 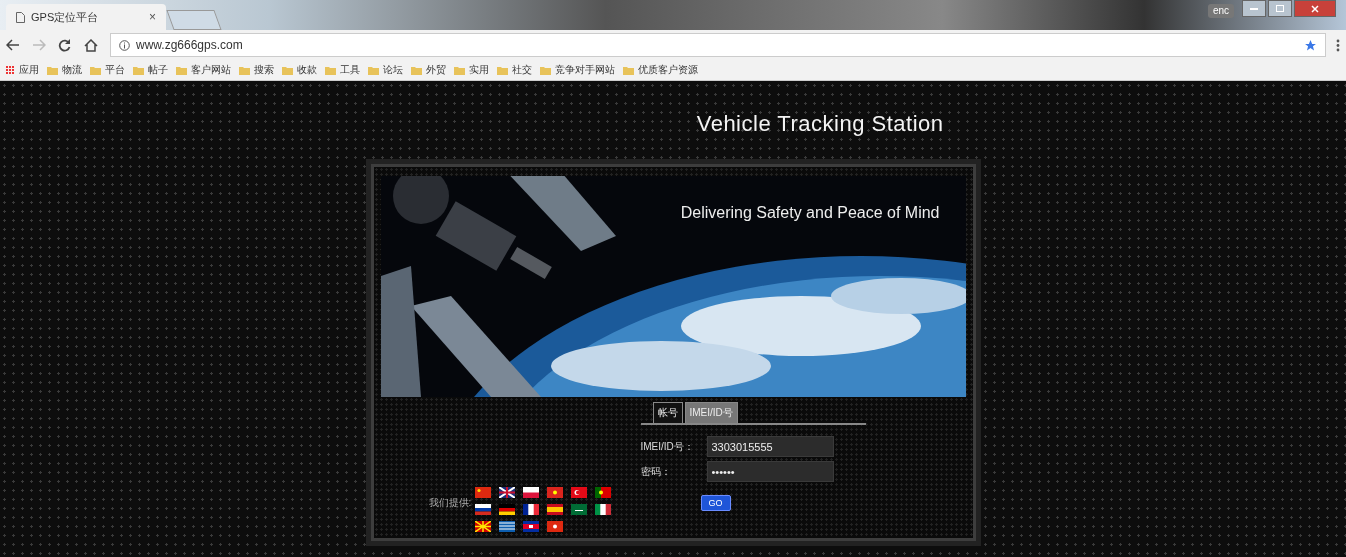 I want to click on back-icon, so click(x=14, y=45).